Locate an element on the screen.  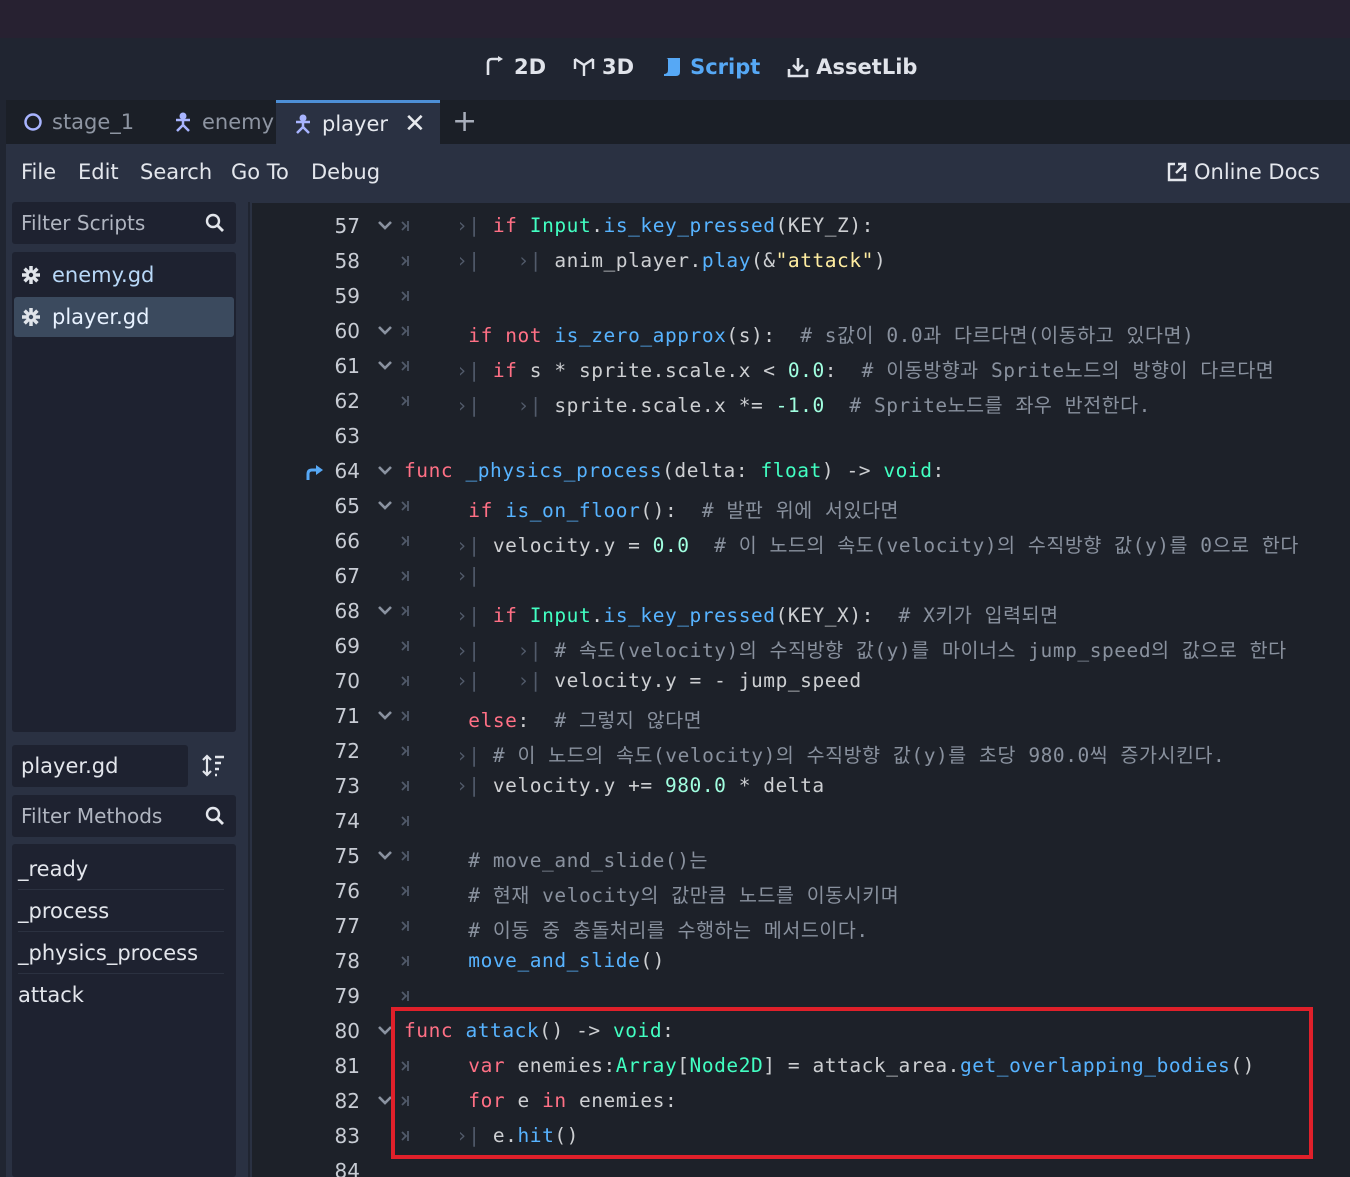
add-tab-button: + is located at coordinates (464, 121).